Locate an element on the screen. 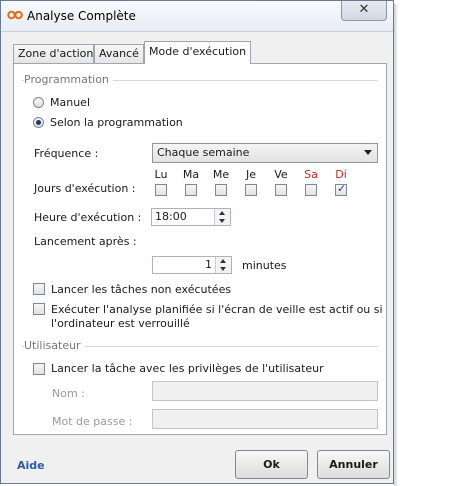 Image resolution: width=471 pixels, height=486 pixels. chevron-down-icon is located at coordinates (368, 152).